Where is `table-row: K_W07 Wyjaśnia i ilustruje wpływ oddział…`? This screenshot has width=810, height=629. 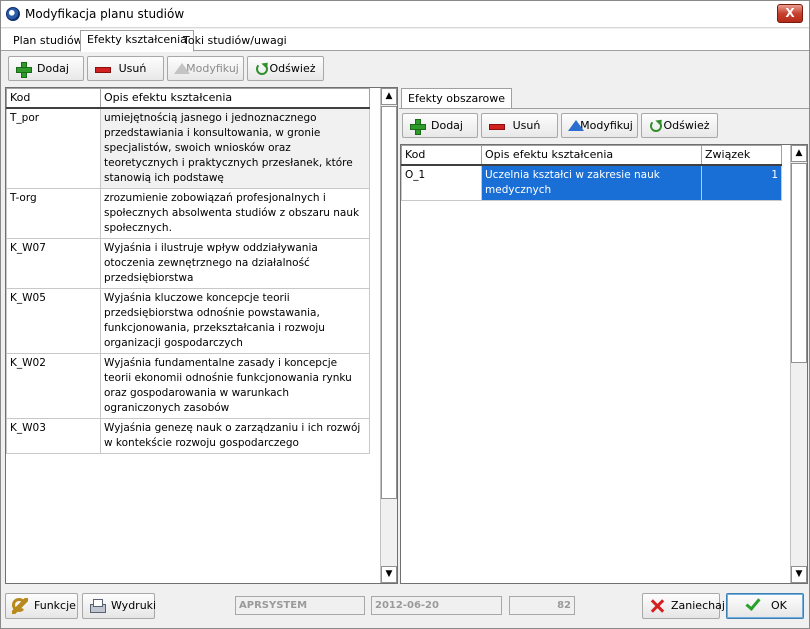 table-row: K_W07 Wyjaśnia i ilustruje wpływ oddział… is located at coordinates (188, 263).